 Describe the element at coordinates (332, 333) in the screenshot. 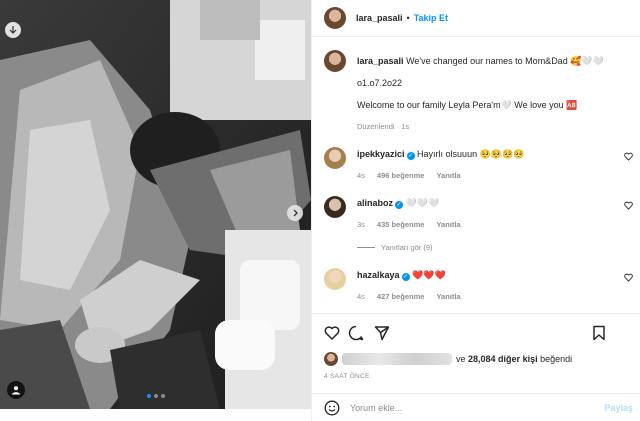

I see `heart-icon` at that location.